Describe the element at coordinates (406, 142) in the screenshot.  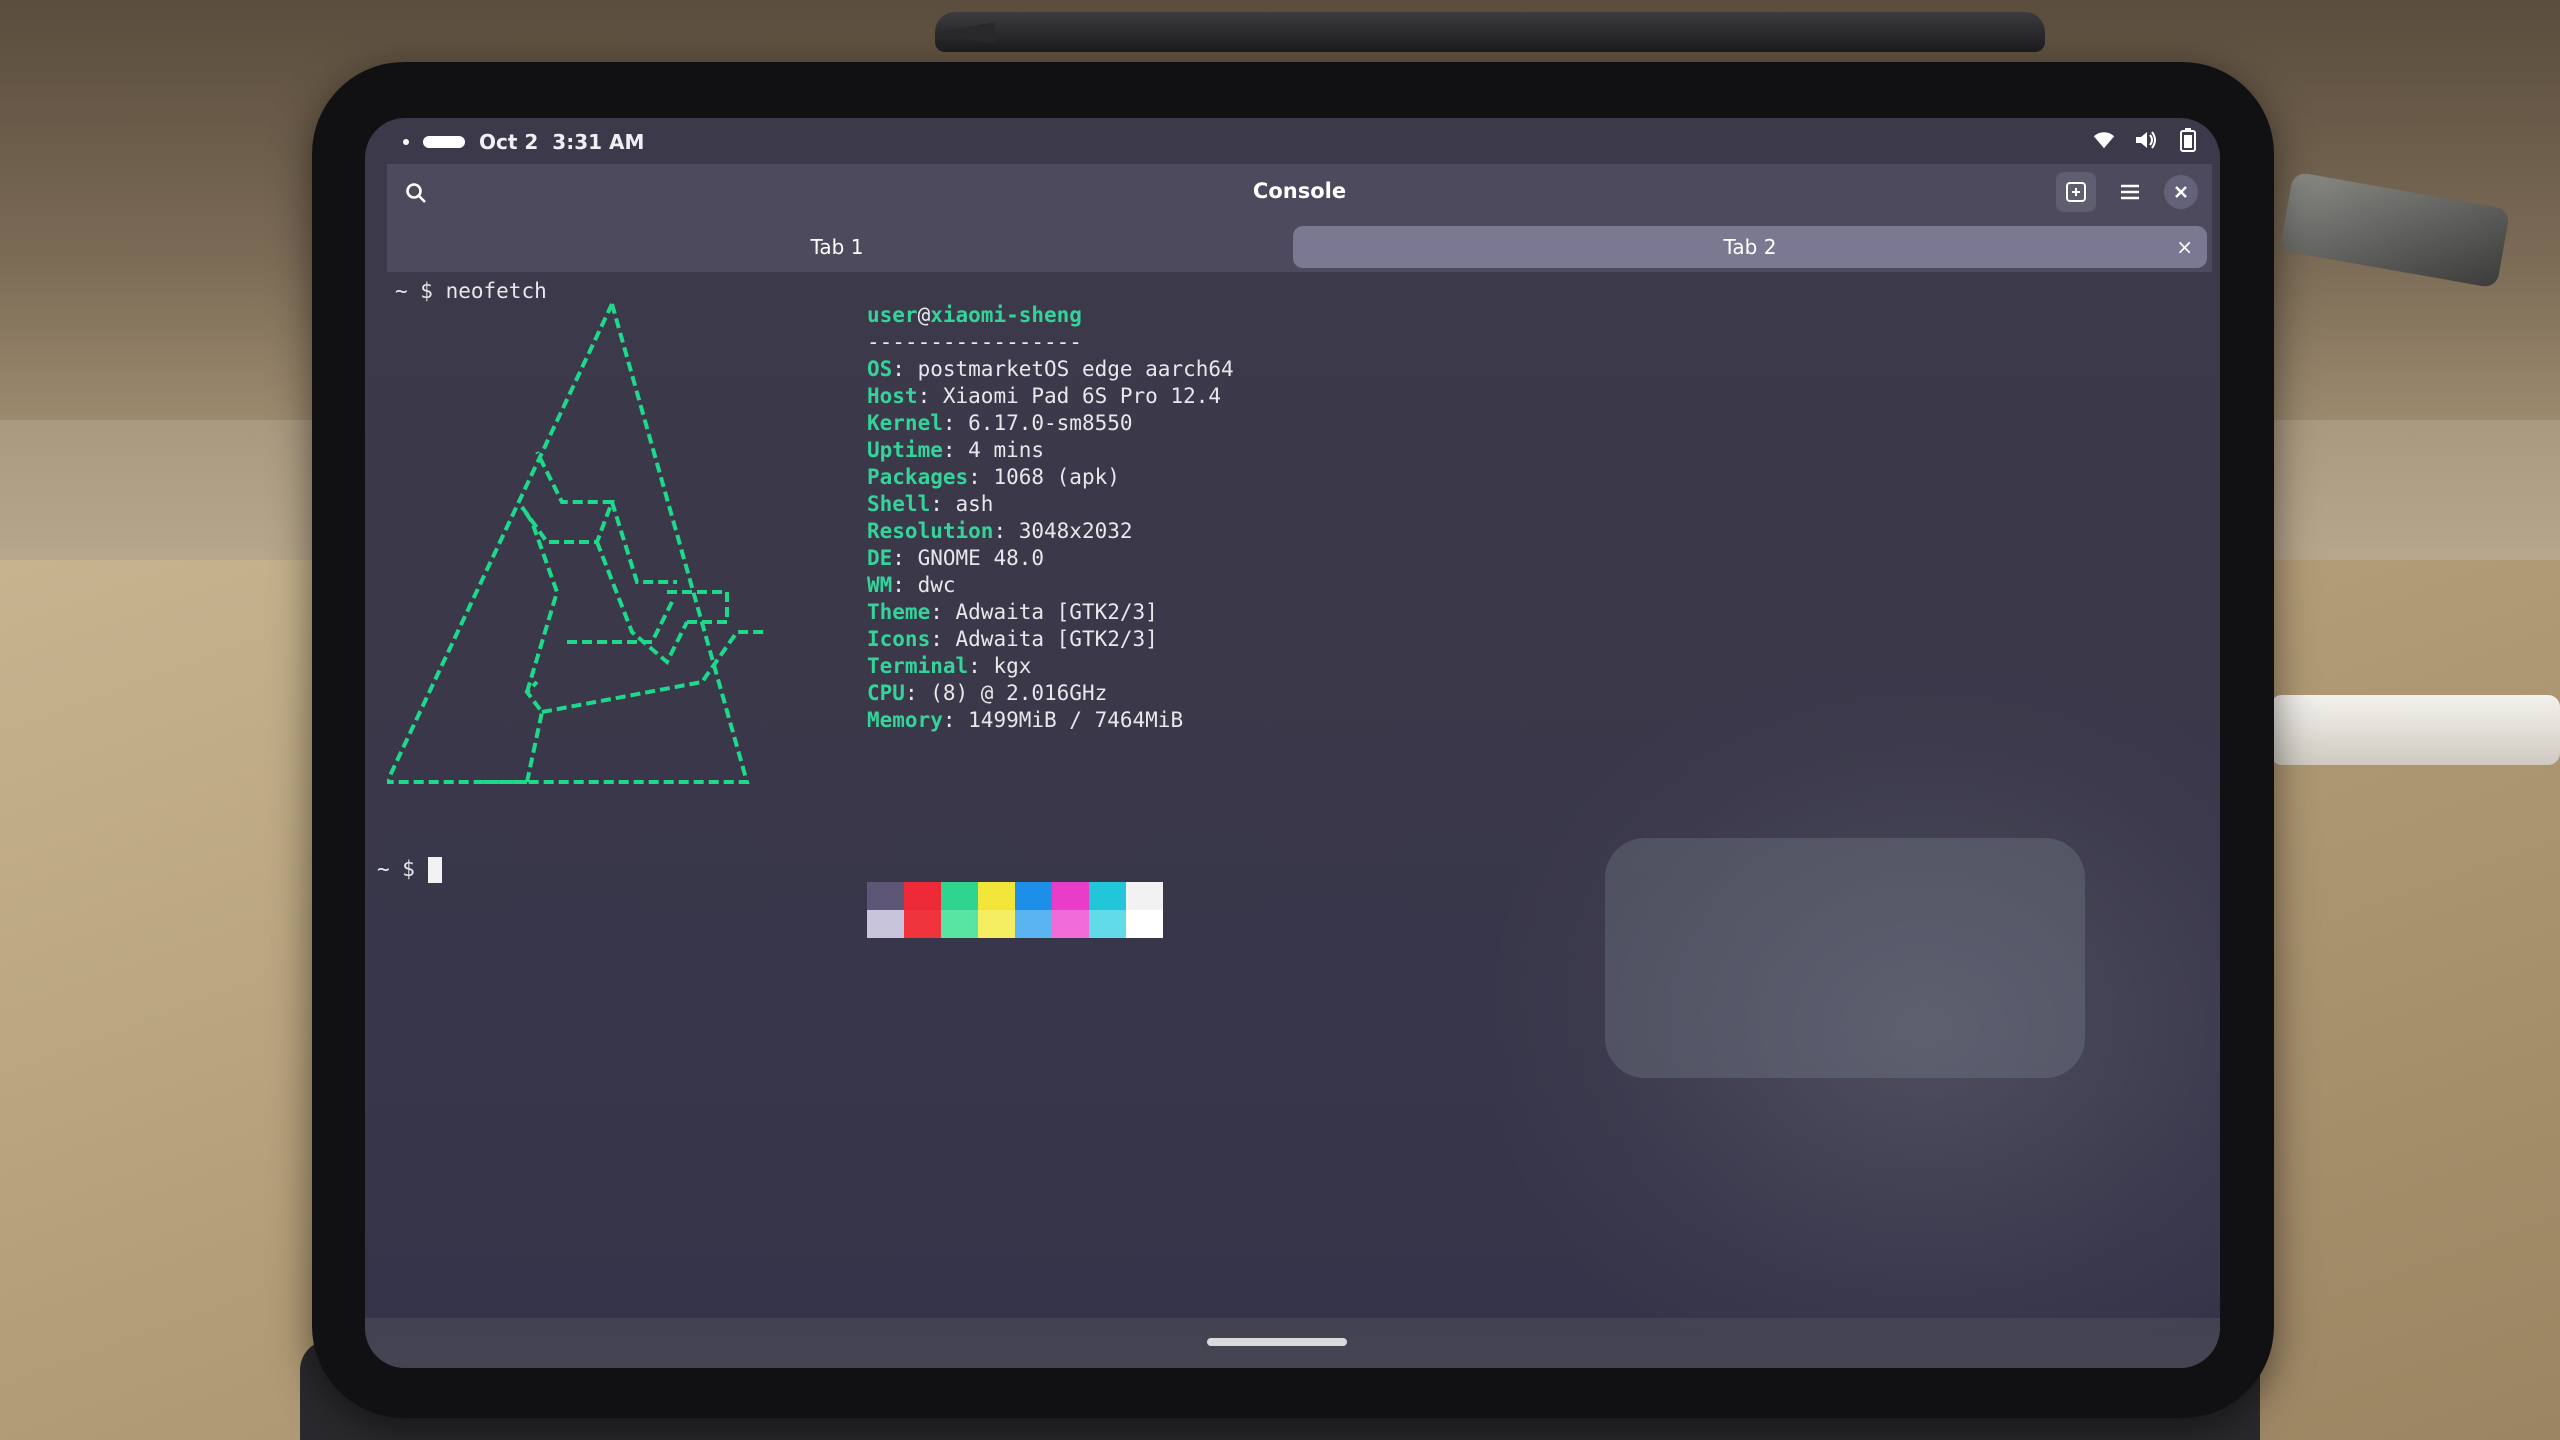
I see `activity-dot-icon` at that location.